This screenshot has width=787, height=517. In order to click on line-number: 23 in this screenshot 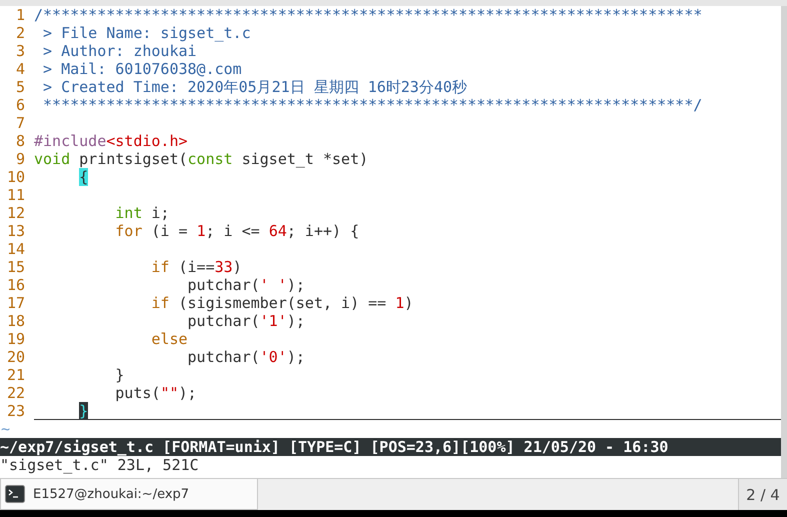, I will do `click(16, 411)`.